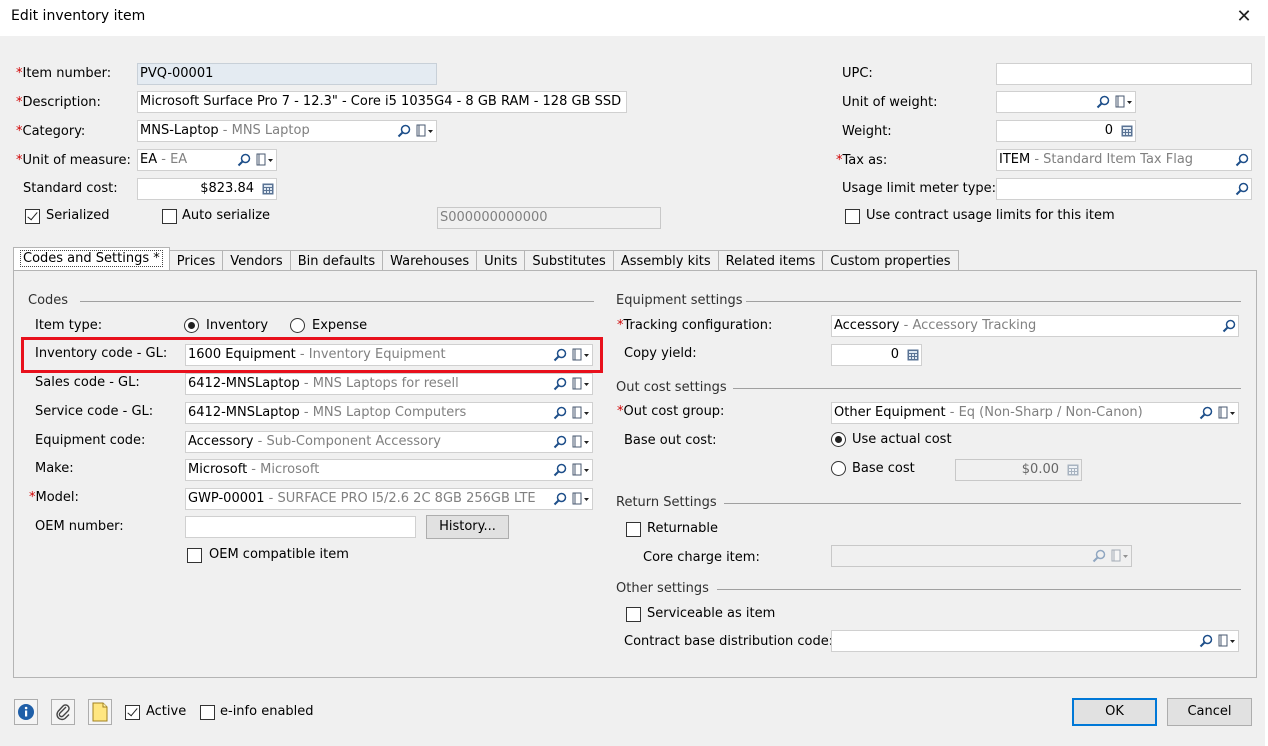 This screenshot has height=746, width=1268. What do you see at coordinates (297, 325) in the screenshot?
I see `item-type-expense-radio` at bounding box center [297, 325].